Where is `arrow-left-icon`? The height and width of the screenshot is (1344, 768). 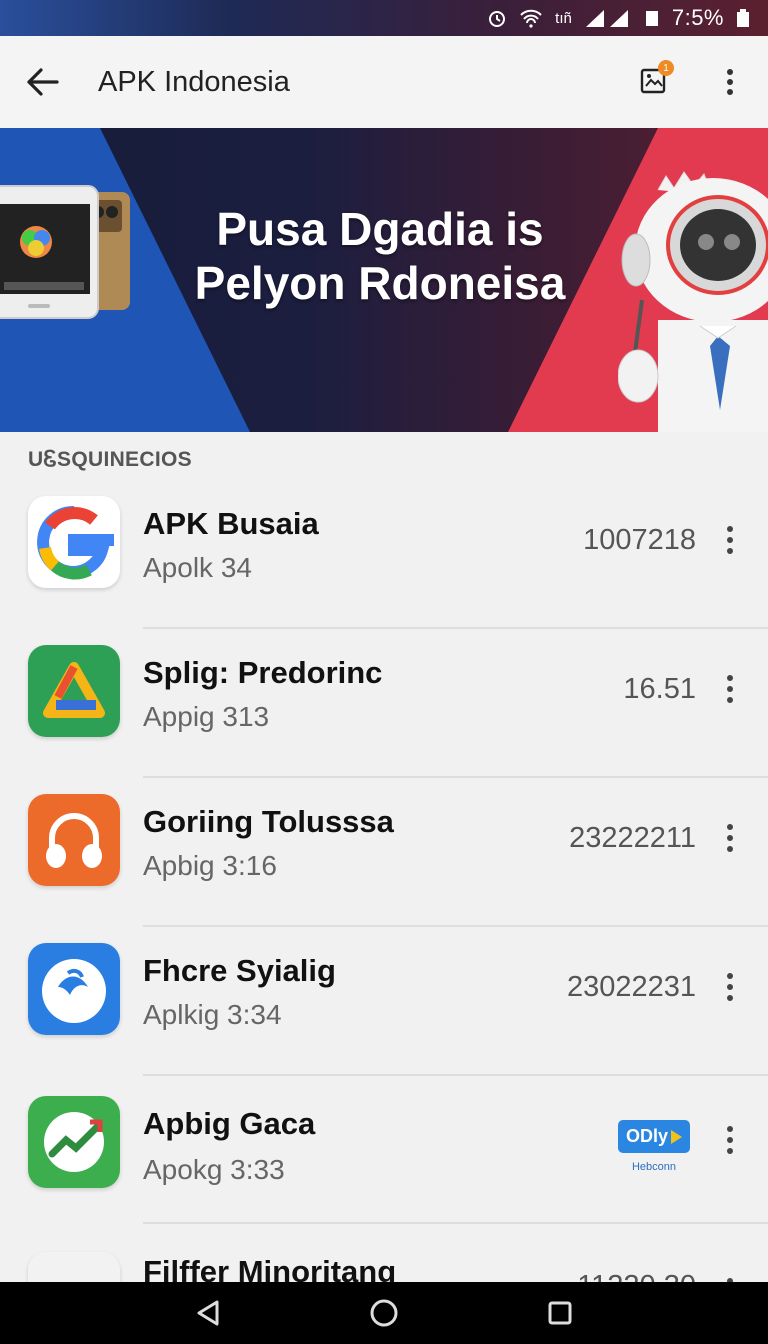 arrow-left-icon is located at coordinates (43, 82).